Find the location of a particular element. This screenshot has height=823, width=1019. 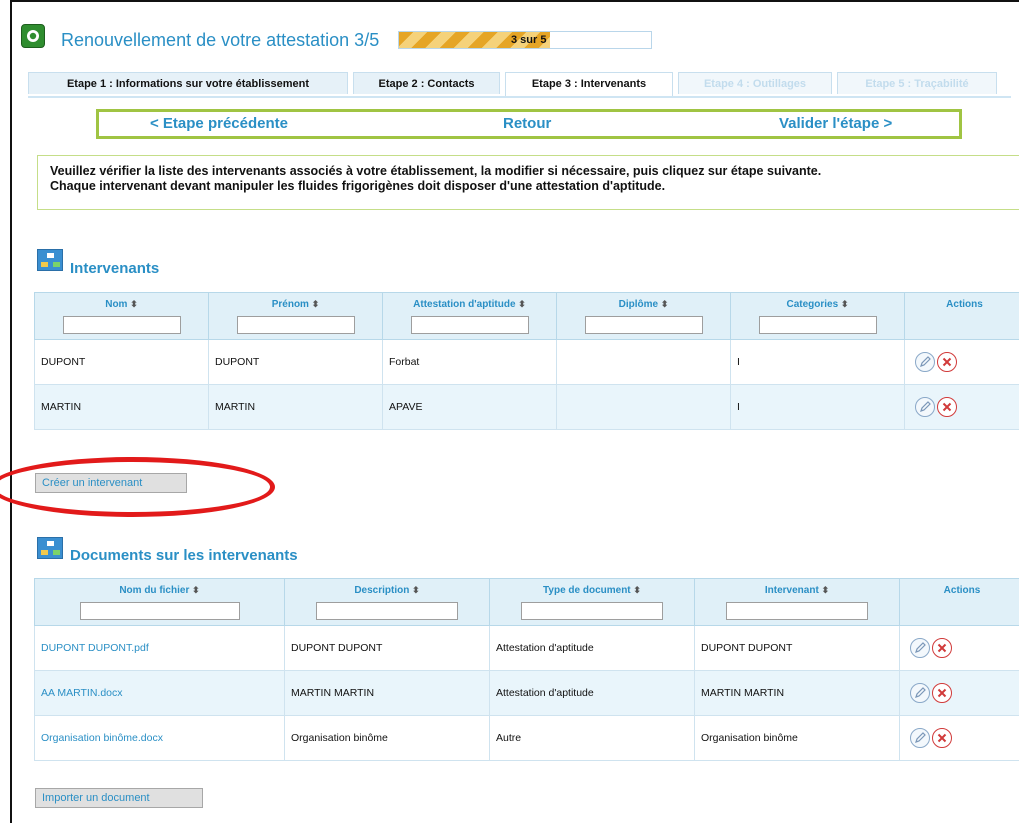

cell-attestation: Forbat is located at coordinates (469, 362).